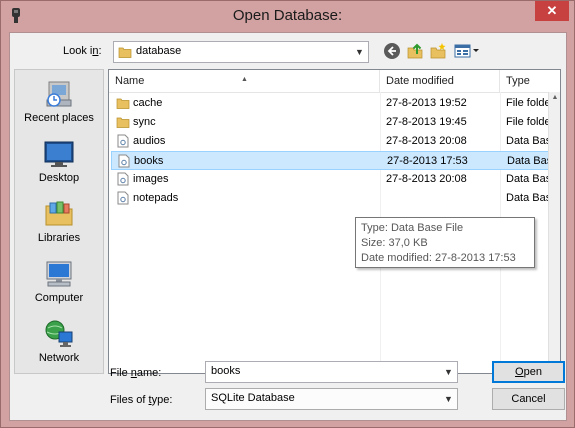 The image size is (575, 428). What do you see at coordinates (335, 198) in the screenshot?
I see `file-row-notepads: notepads Data Base` at bounding box center [335, 198].